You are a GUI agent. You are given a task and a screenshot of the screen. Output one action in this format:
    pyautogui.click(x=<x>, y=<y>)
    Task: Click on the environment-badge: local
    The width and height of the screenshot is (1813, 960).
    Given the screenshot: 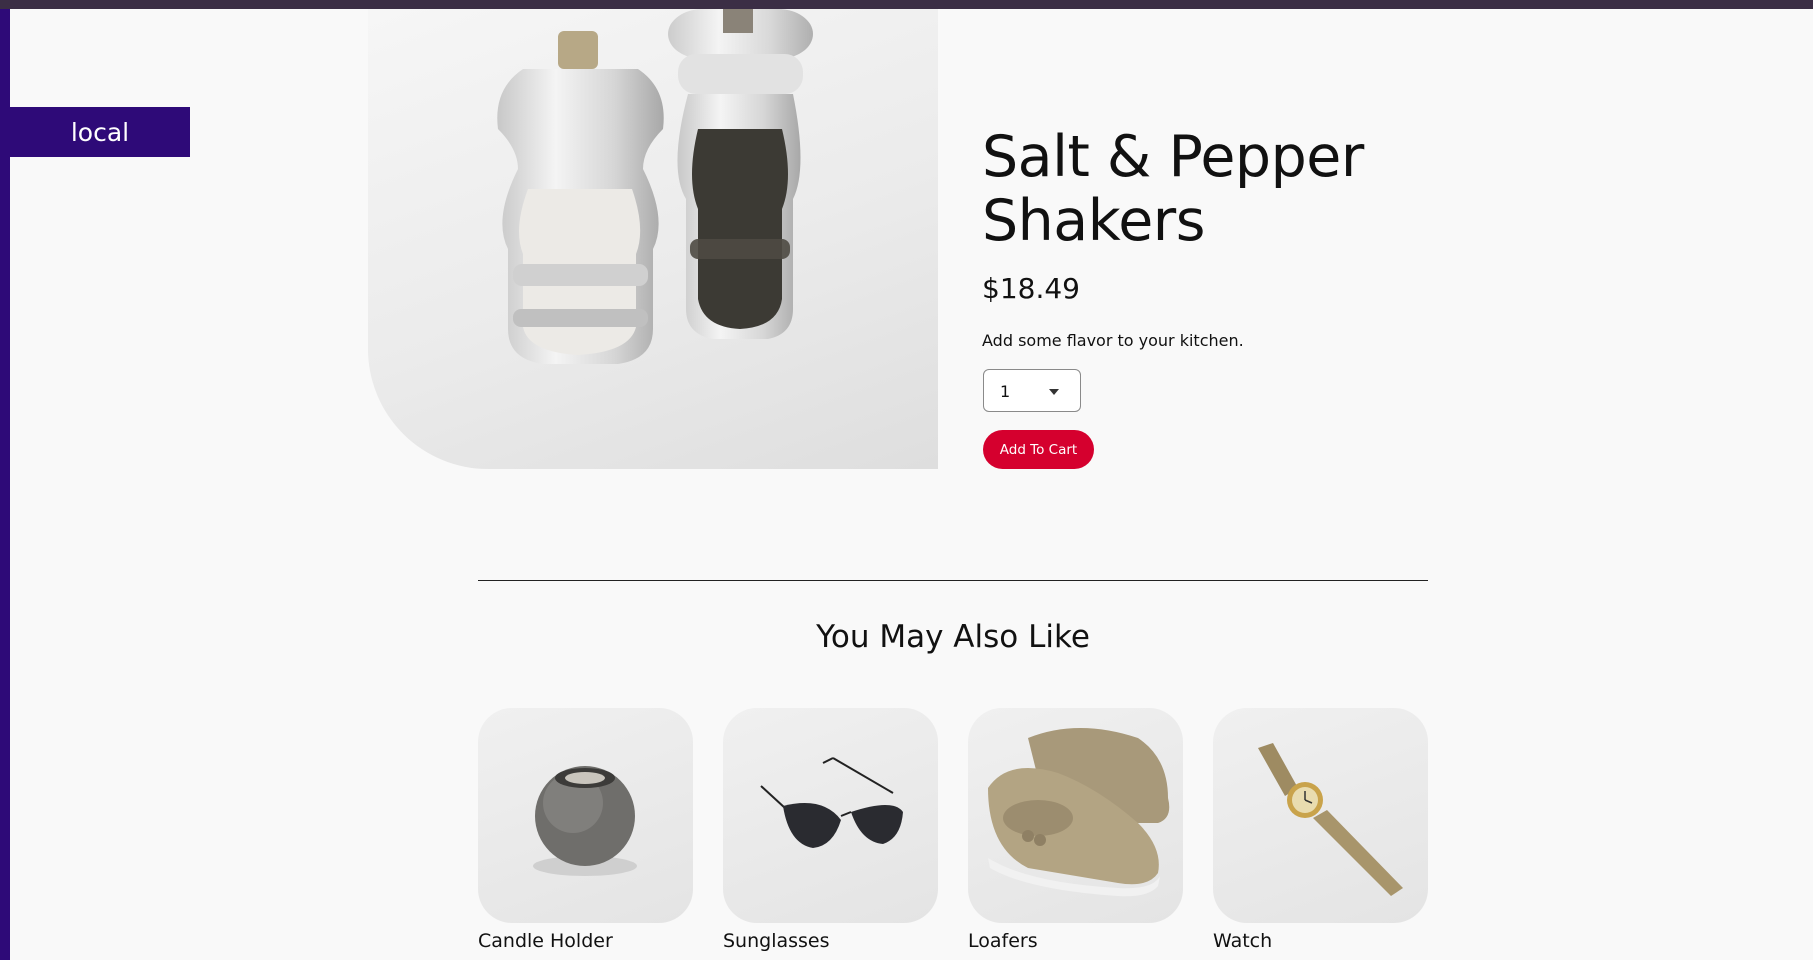 What is the action you would take?
    pyautogui.click(x=100, y=132)
    